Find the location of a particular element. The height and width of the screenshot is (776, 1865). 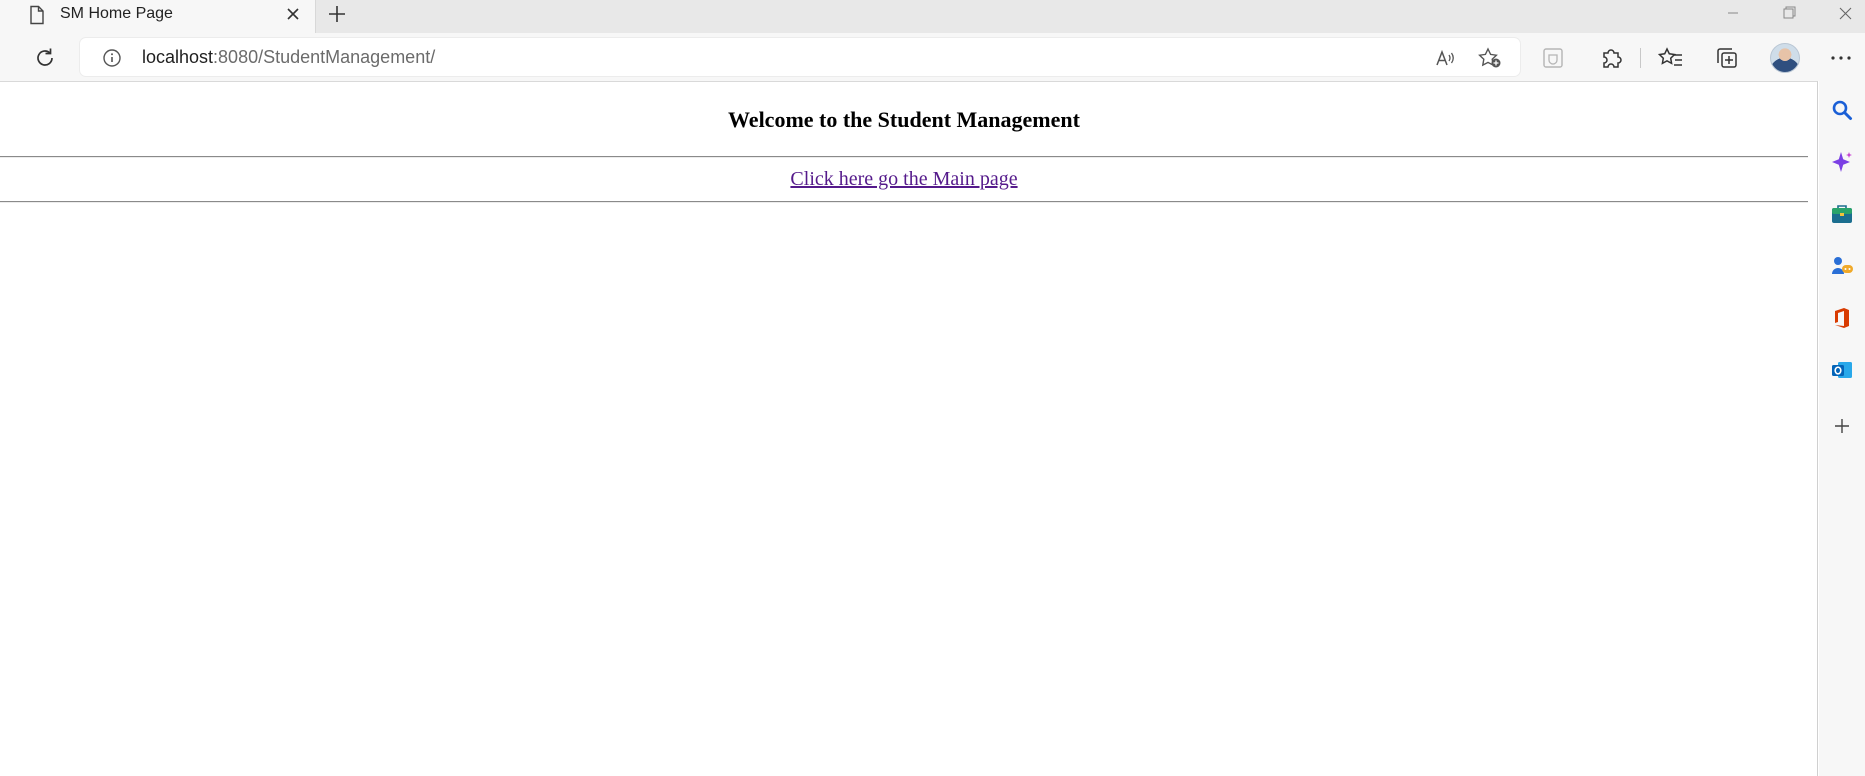

toolbar: localhost:8080/StudentManagement/ is located at coordinates (932, 57).